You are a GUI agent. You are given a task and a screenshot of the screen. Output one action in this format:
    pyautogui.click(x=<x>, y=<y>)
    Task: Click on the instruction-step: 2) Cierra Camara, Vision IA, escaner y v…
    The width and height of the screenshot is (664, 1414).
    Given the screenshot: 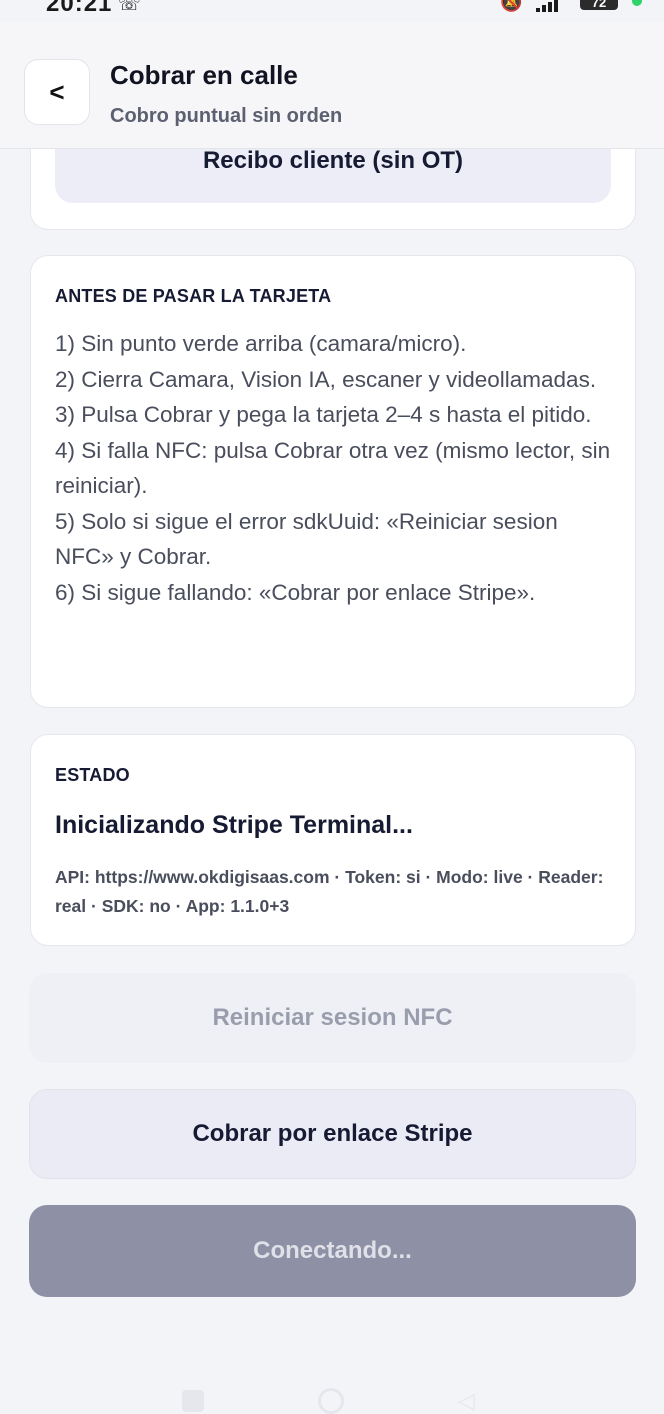 What is the action you would take?
    pyautogui.click(x=326, y=379)
    